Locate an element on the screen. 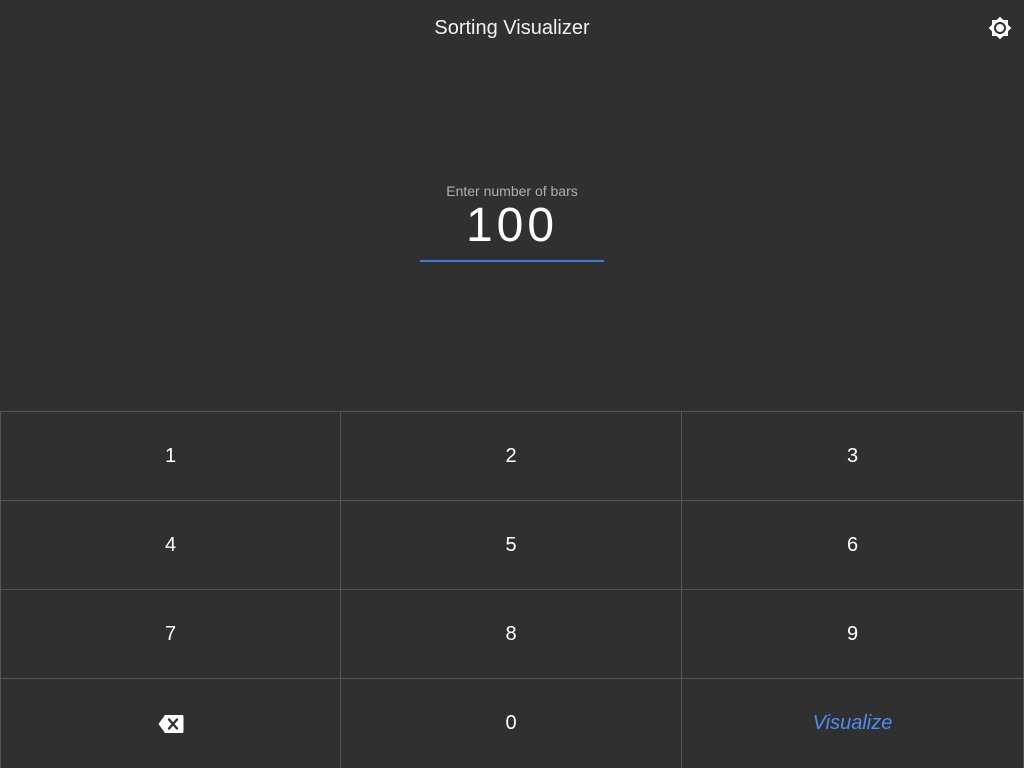 The height and width of the screenshot is (768, 1024). key-1: 1 is located at coordinates (170, 456).